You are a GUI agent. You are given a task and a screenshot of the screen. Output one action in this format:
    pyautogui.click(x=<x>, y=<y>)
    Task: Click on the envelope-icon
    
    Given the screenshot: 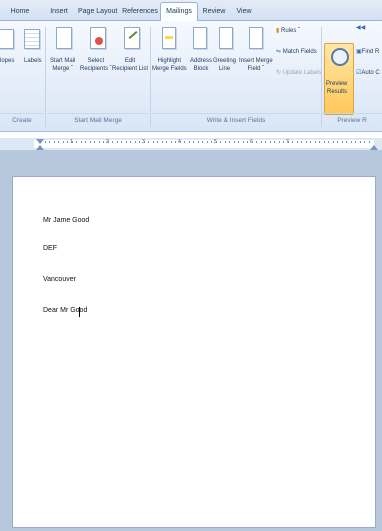 What is the action you would take?
    pyautogui.click(x=7, y=39)
    